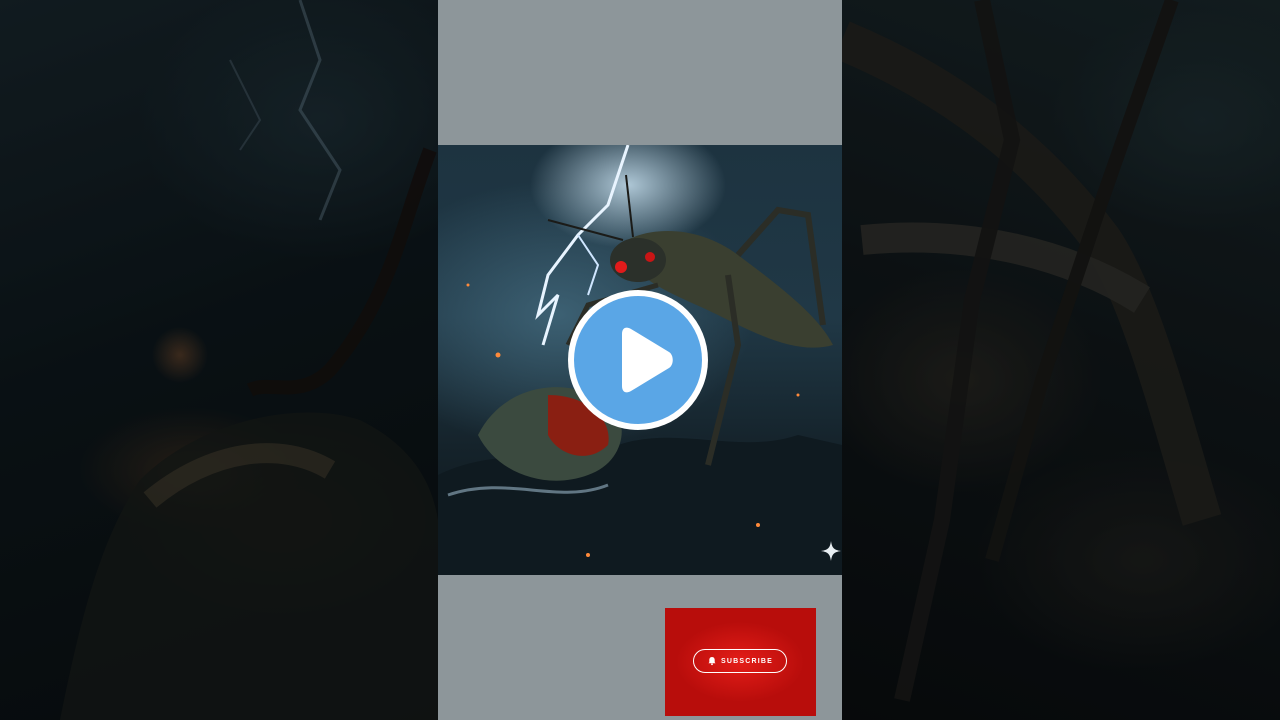  I want to click on subscribe-card: SUBSCRIBE, so click(740, 662).